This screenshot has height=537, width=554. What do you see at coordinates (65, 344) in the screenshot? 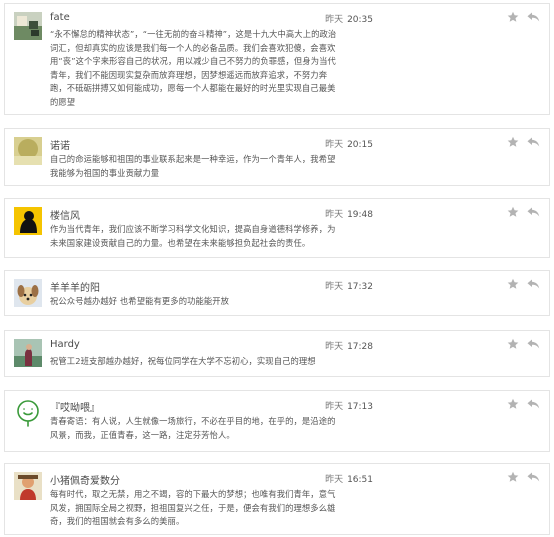
I see `commenter-name: Hardy` at bounding box center [65, 344].